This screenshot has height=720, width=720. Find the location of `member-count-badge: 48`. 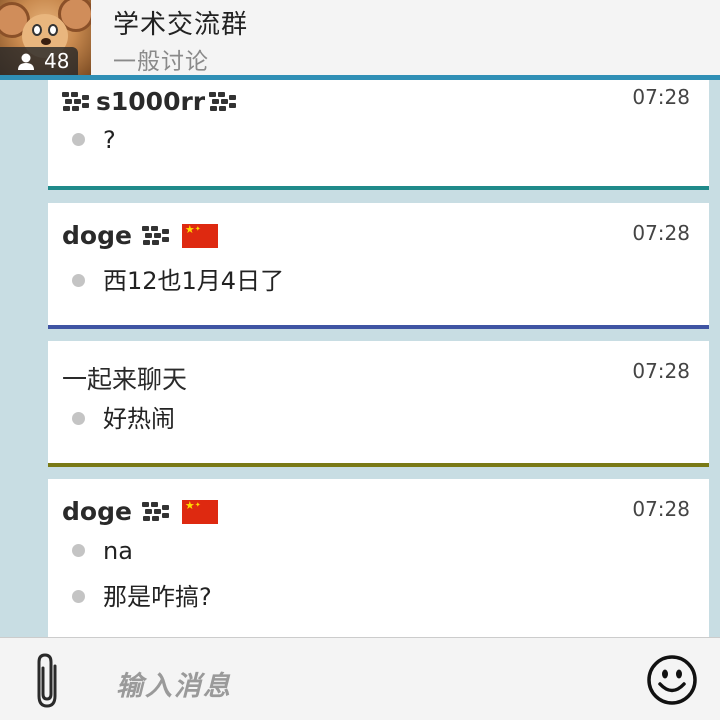

member-count-badge: 48 is located at coordinates (39, 61).